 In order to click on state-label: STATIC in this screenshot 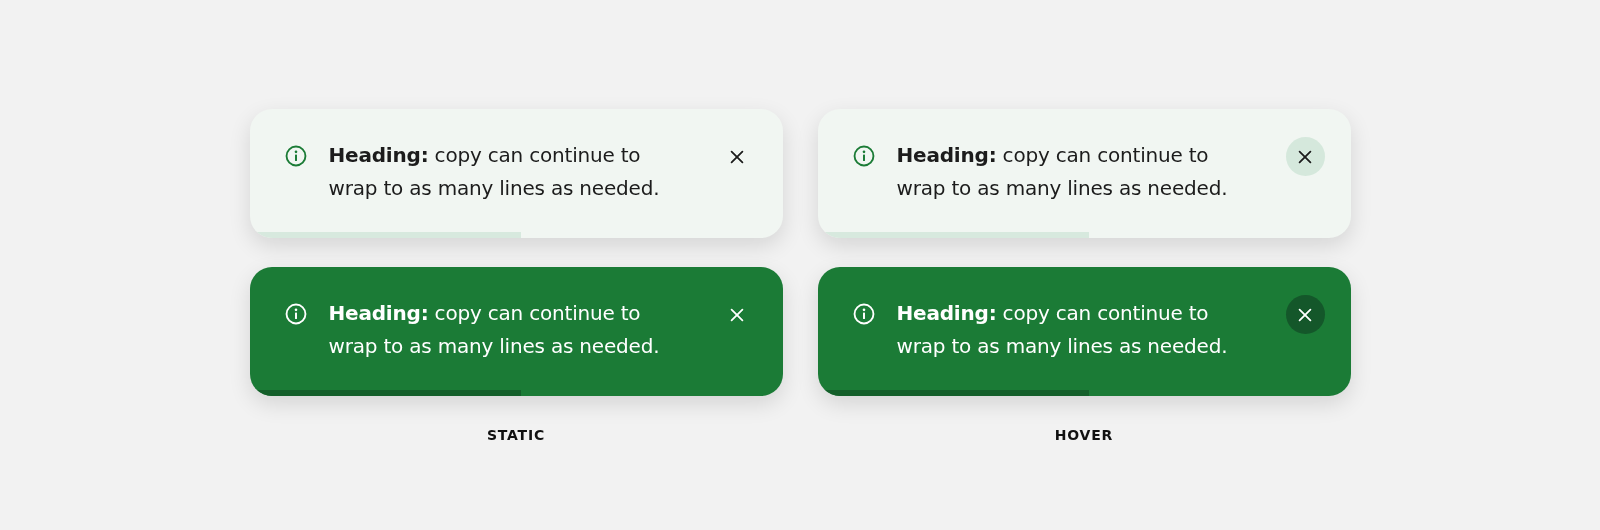, I will do `click(516, 435)`.